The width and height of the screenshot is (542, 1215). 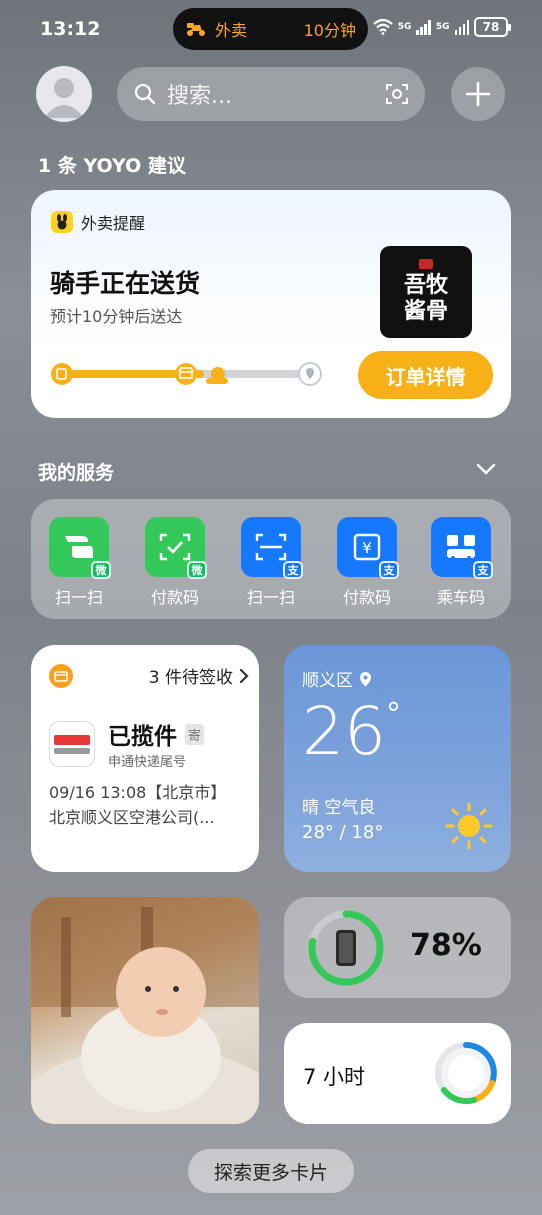 I want to click on chevron-down-icon, so click(x=486, y=469).